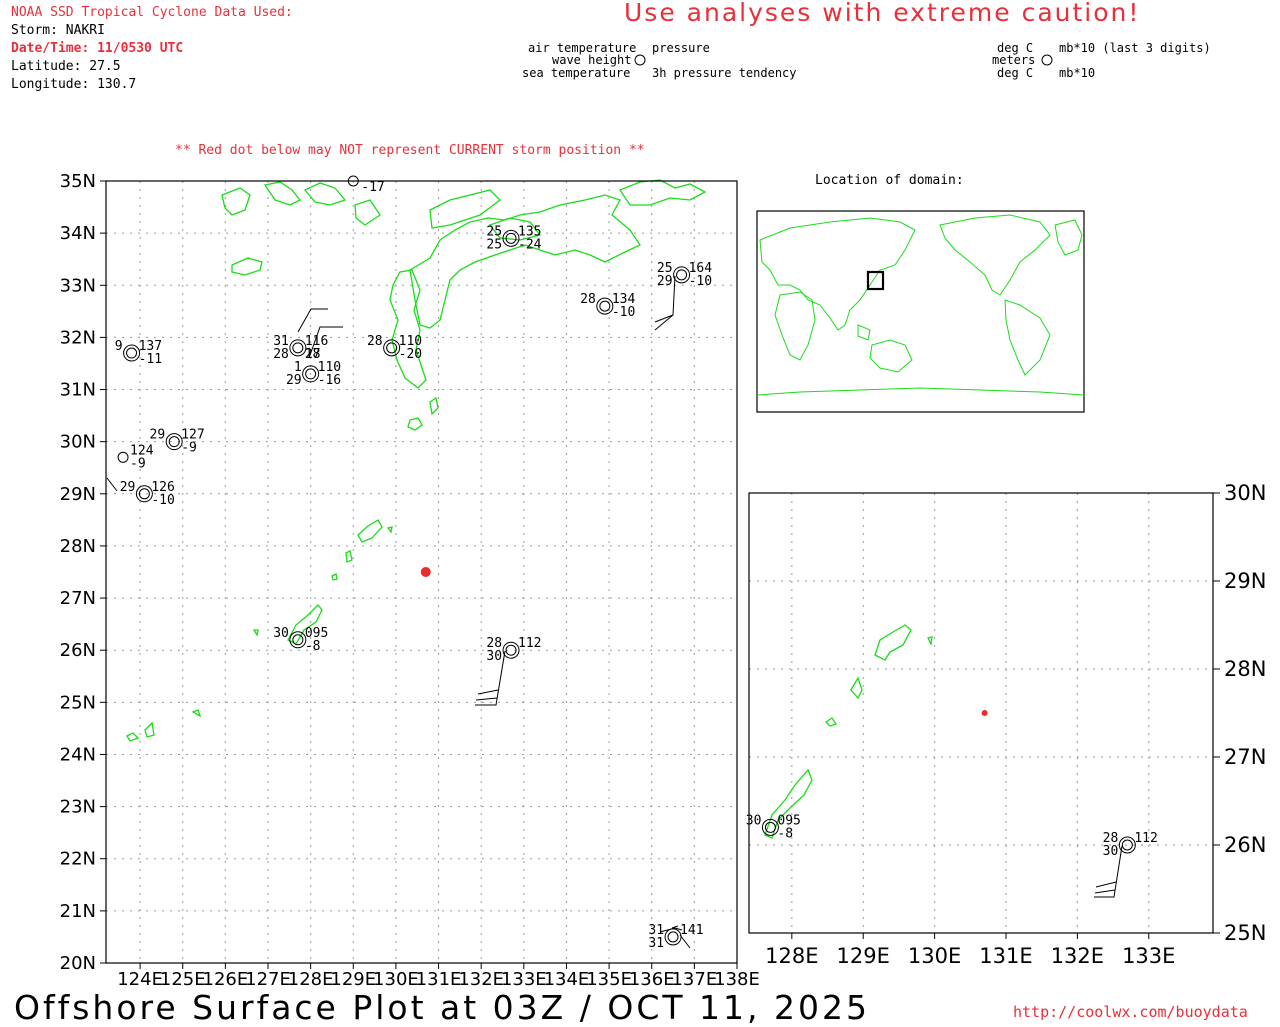  I want to click on lat-tick-label: 22N, so click(78, 859).